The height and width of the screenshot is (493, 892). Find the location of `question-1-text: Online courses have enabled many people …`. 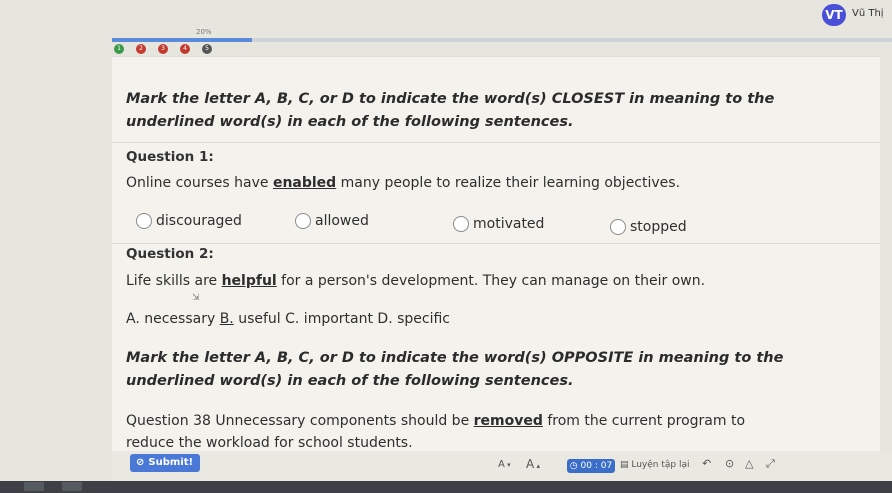

question-1-text: Online courses have enabled many people … is located at coordinates (403, 183).